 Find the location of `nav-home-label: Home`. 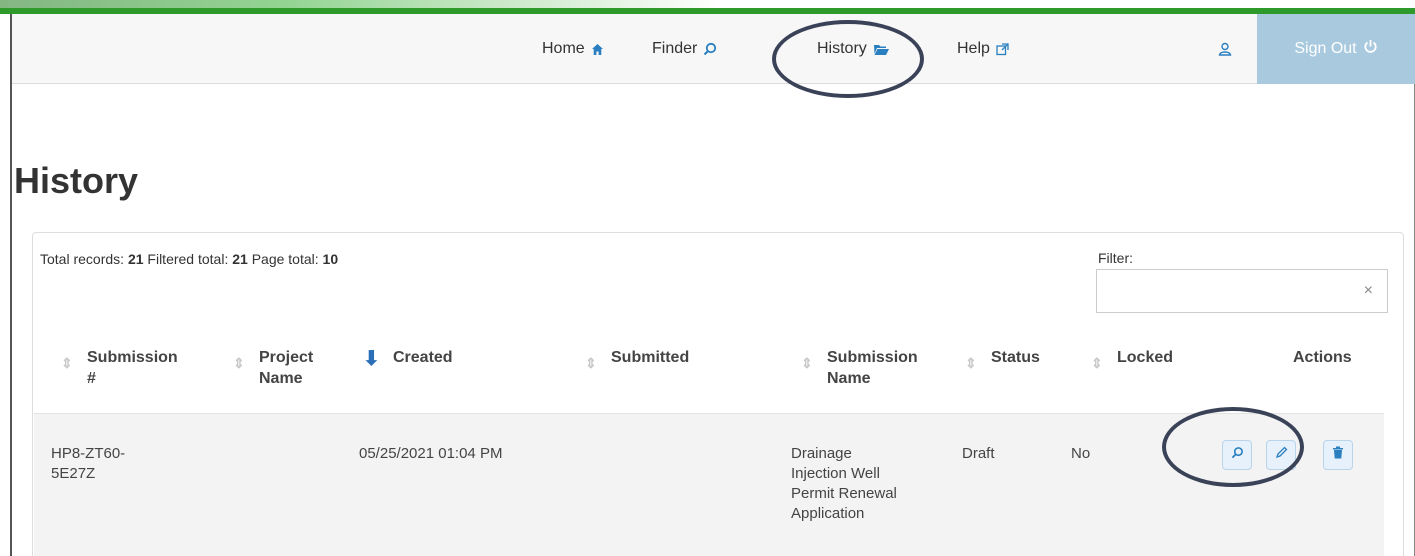

nav-home-label: Home is located at coordinates (563, 48).